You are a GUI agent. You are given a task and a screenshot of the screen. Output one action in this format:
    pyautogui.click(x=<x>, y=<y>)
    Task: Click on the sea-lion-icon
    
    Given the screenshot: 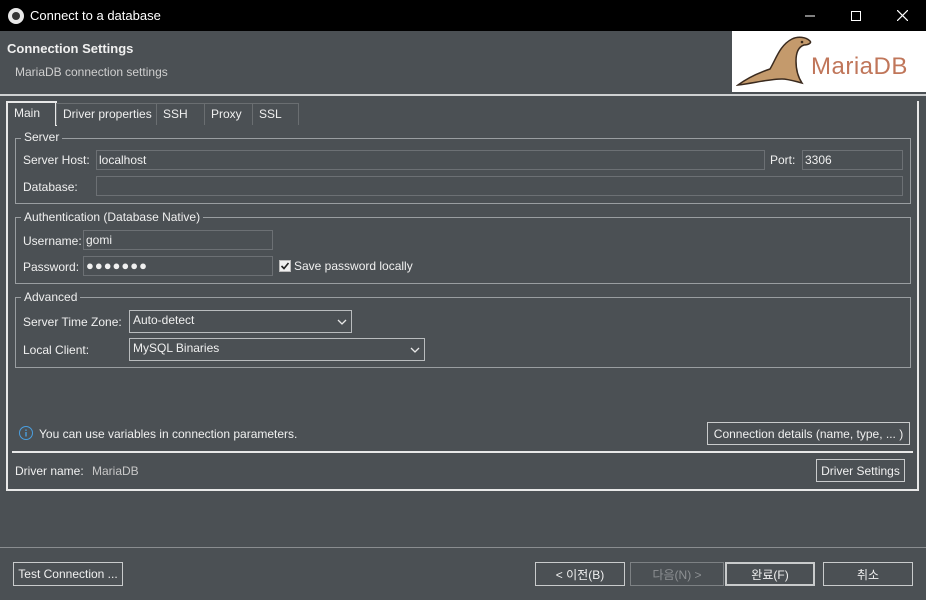 What is the action you would take?
    pyautogui.click(x=774, y=61)
    